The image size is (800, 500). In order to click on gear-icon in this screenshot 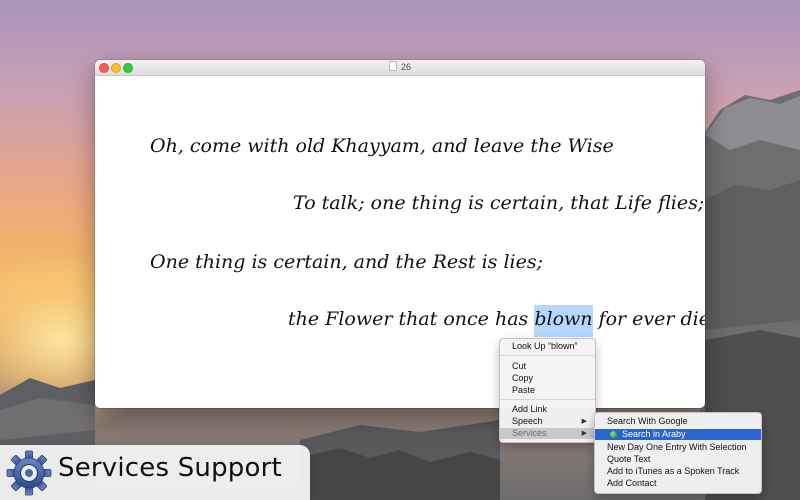, I will do `click(29, 473)`.